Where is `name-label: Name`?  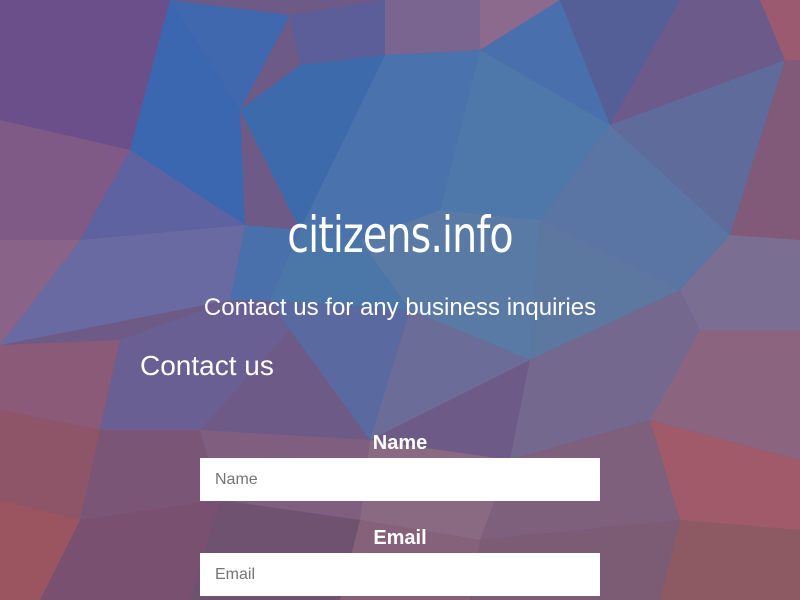 name-label: Name is located at coordinates (400, 443).